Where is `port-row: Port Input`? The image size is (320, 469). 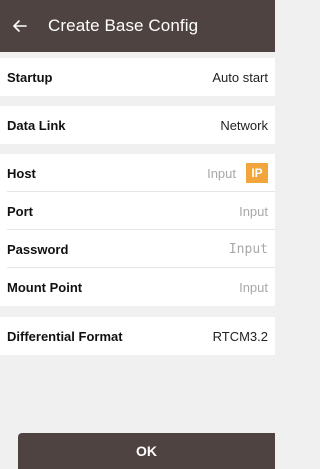
port-row: Port Input is located at coordinates (137, 211).